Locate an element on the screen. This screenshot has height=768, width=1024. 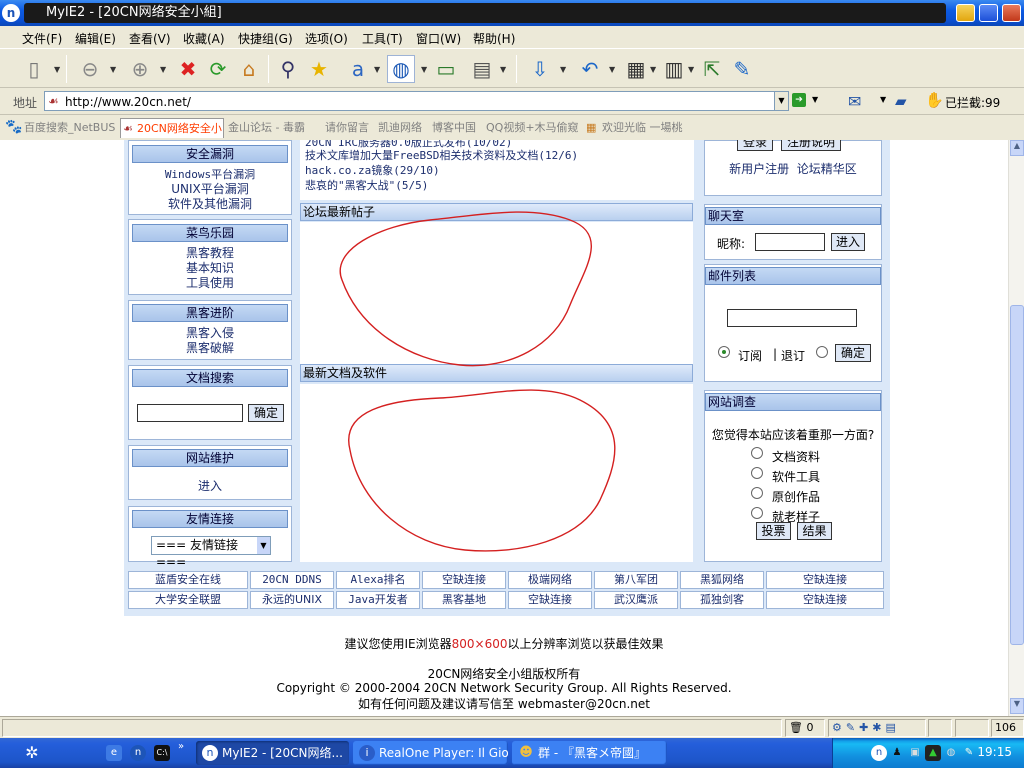
menu-tools: 工具(T) is located at coordinates (382, 38).